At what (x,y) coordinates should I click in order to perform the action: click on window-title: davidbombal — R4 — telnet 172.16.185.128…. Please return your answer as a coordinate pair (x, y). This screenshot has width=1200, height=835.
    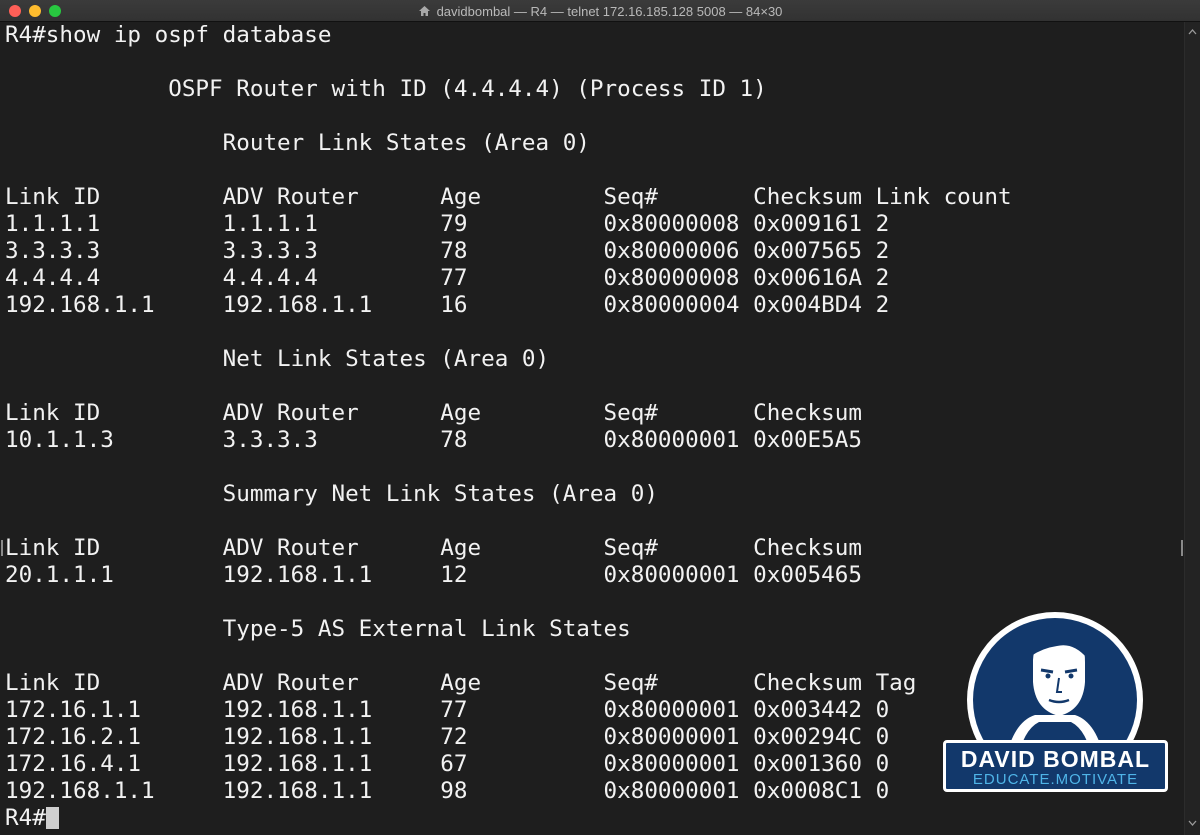
    Looking at the image, I should click on (609, 11).